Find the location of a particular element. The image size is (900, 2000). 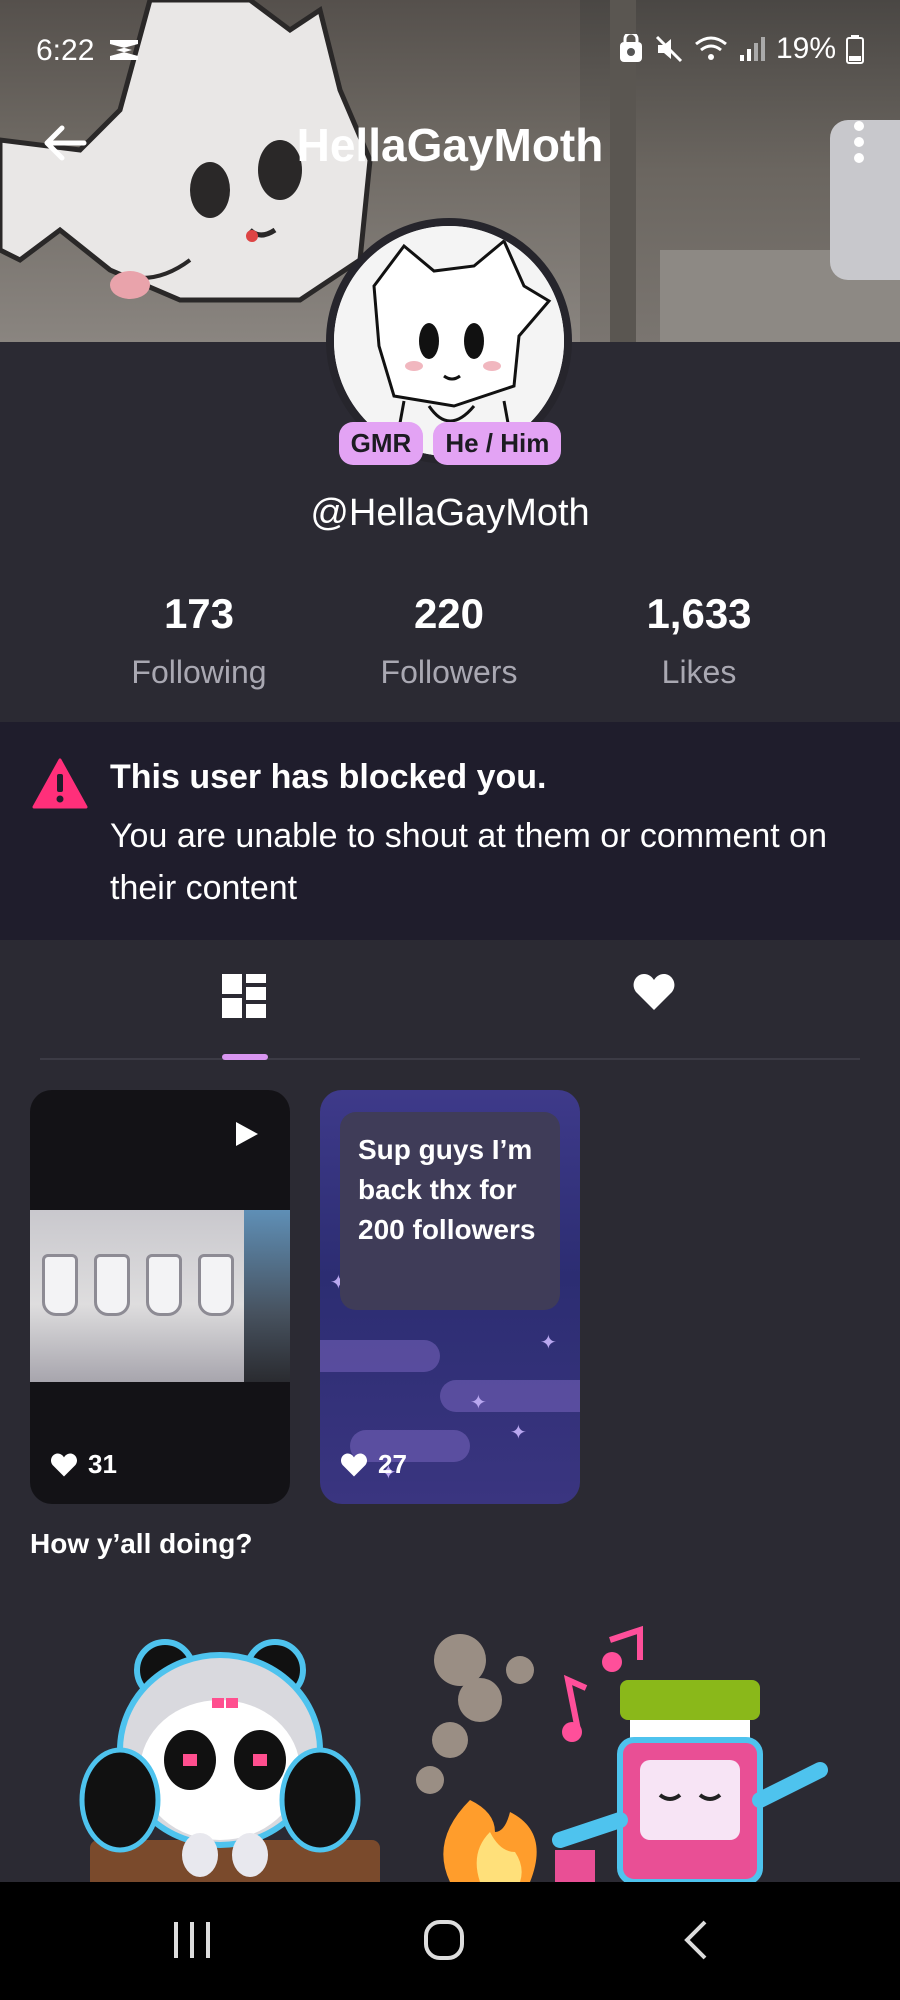

warning-icon is located at coordinates (60, 783).